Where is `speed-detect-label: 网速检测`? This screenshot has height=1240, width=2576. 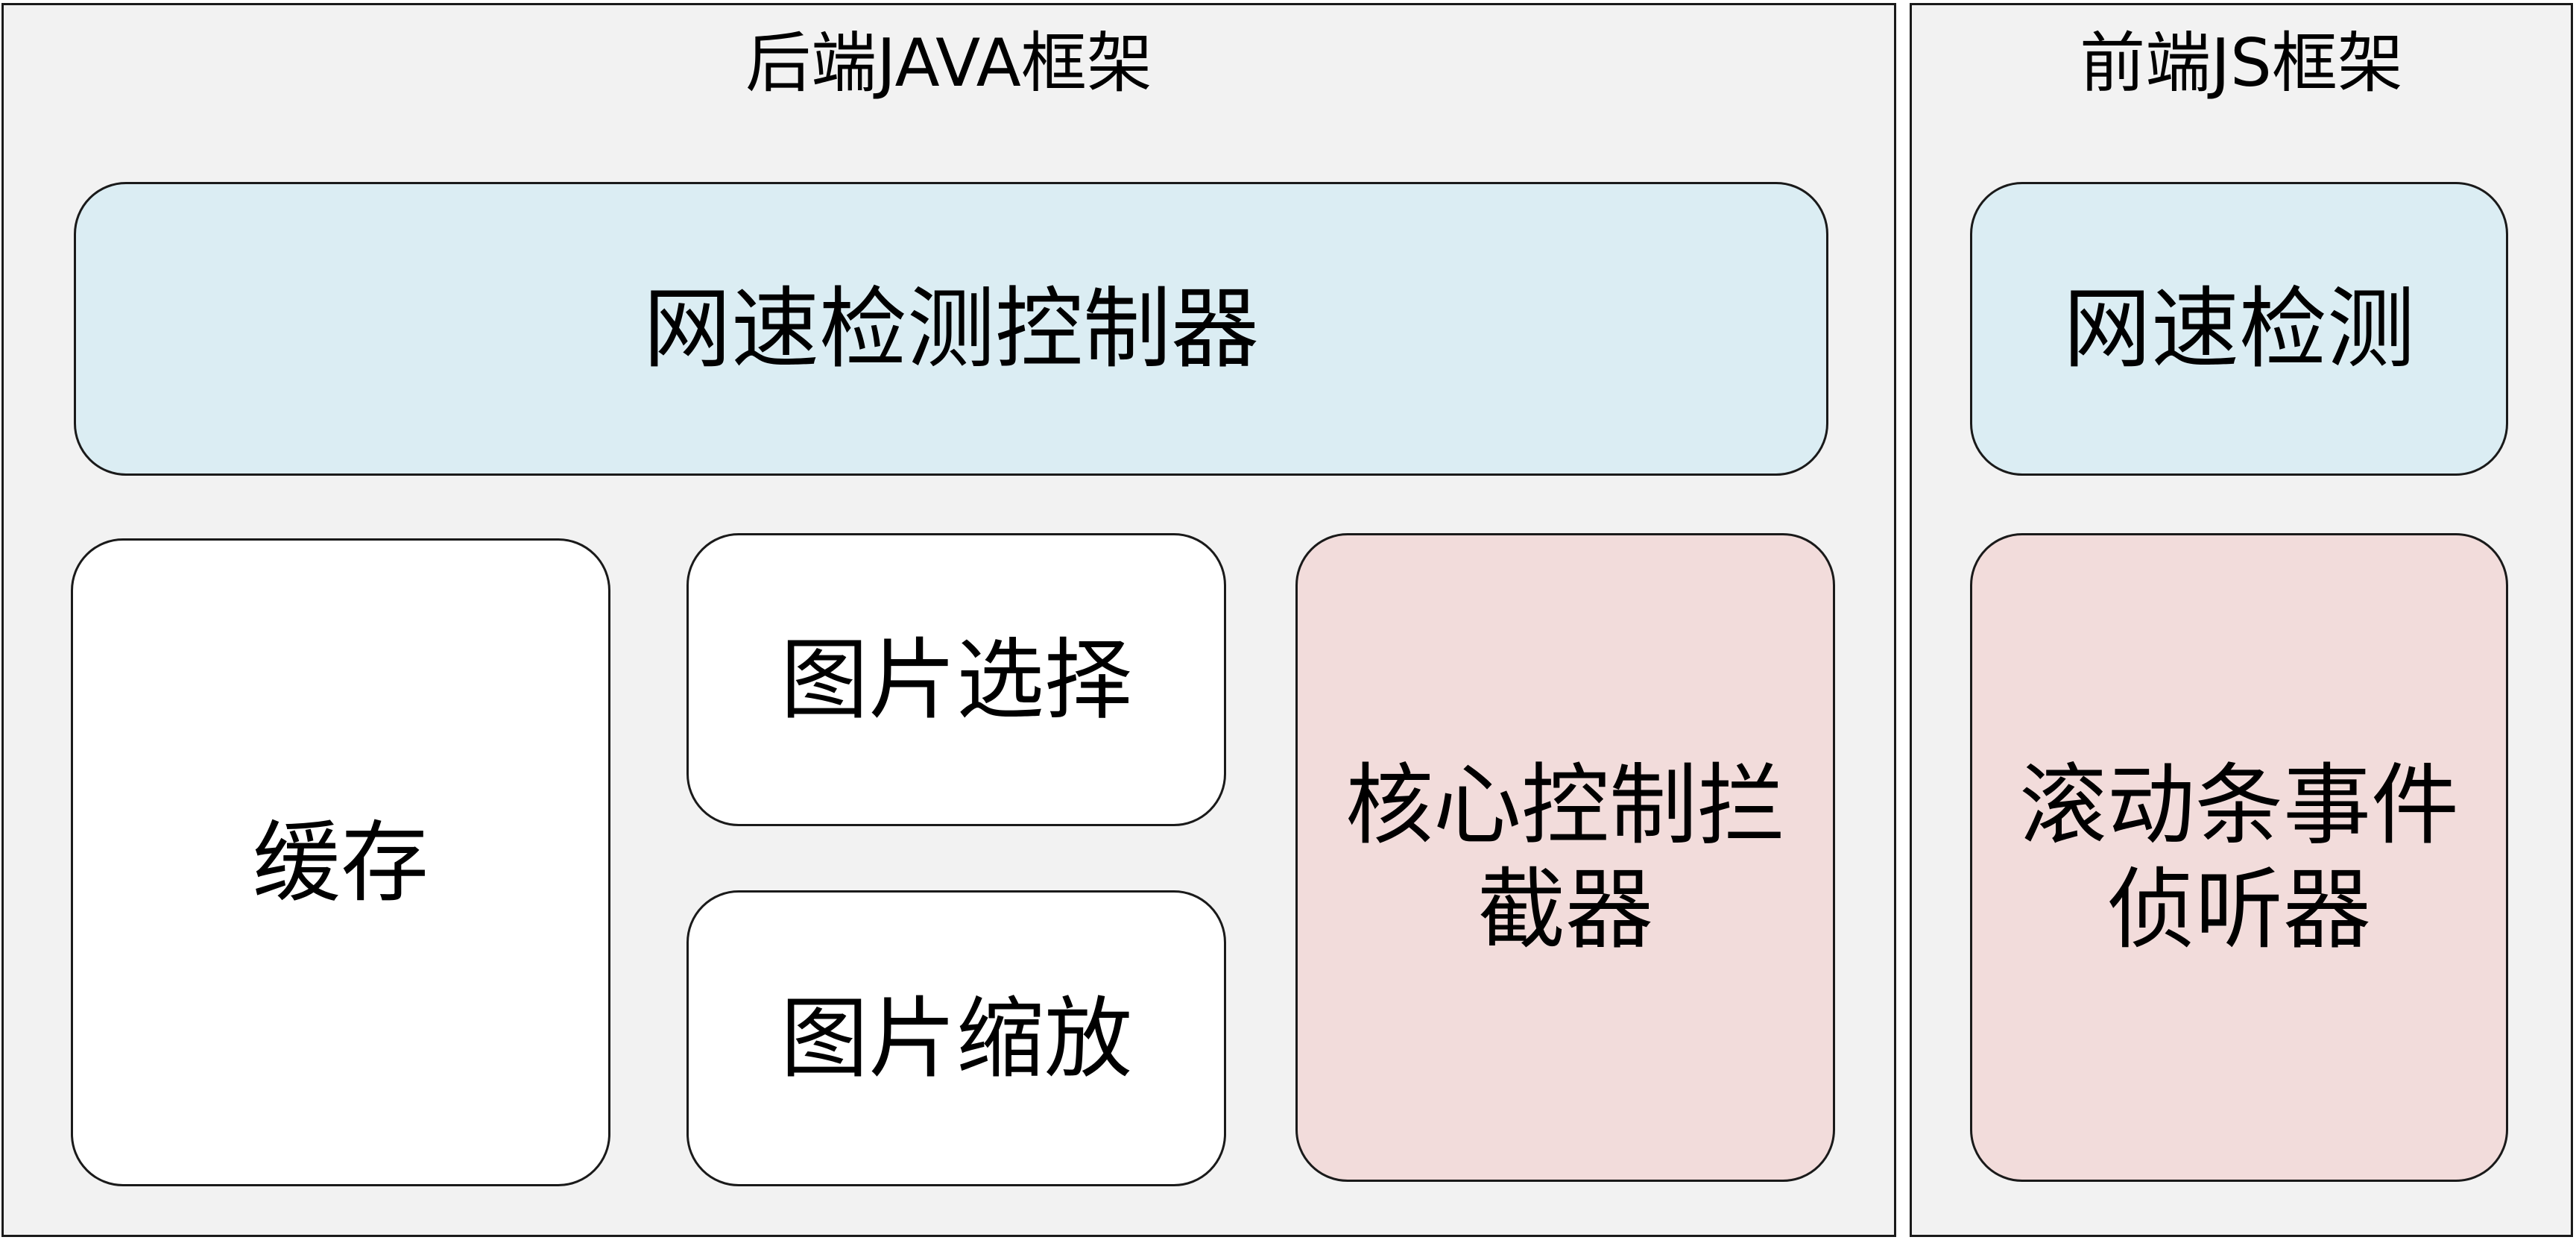
speed-detect-label: 网速检测 is located at coordinates (2238, 328).